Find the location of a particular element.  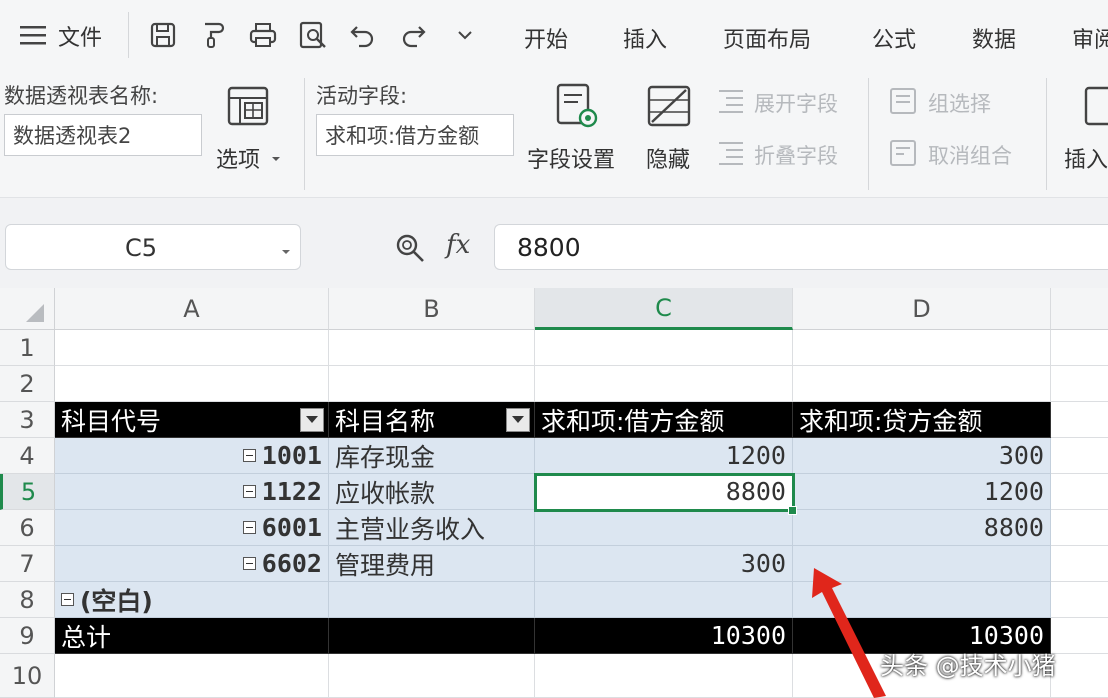

field-settings-icon is located at coordinates (577, 106).